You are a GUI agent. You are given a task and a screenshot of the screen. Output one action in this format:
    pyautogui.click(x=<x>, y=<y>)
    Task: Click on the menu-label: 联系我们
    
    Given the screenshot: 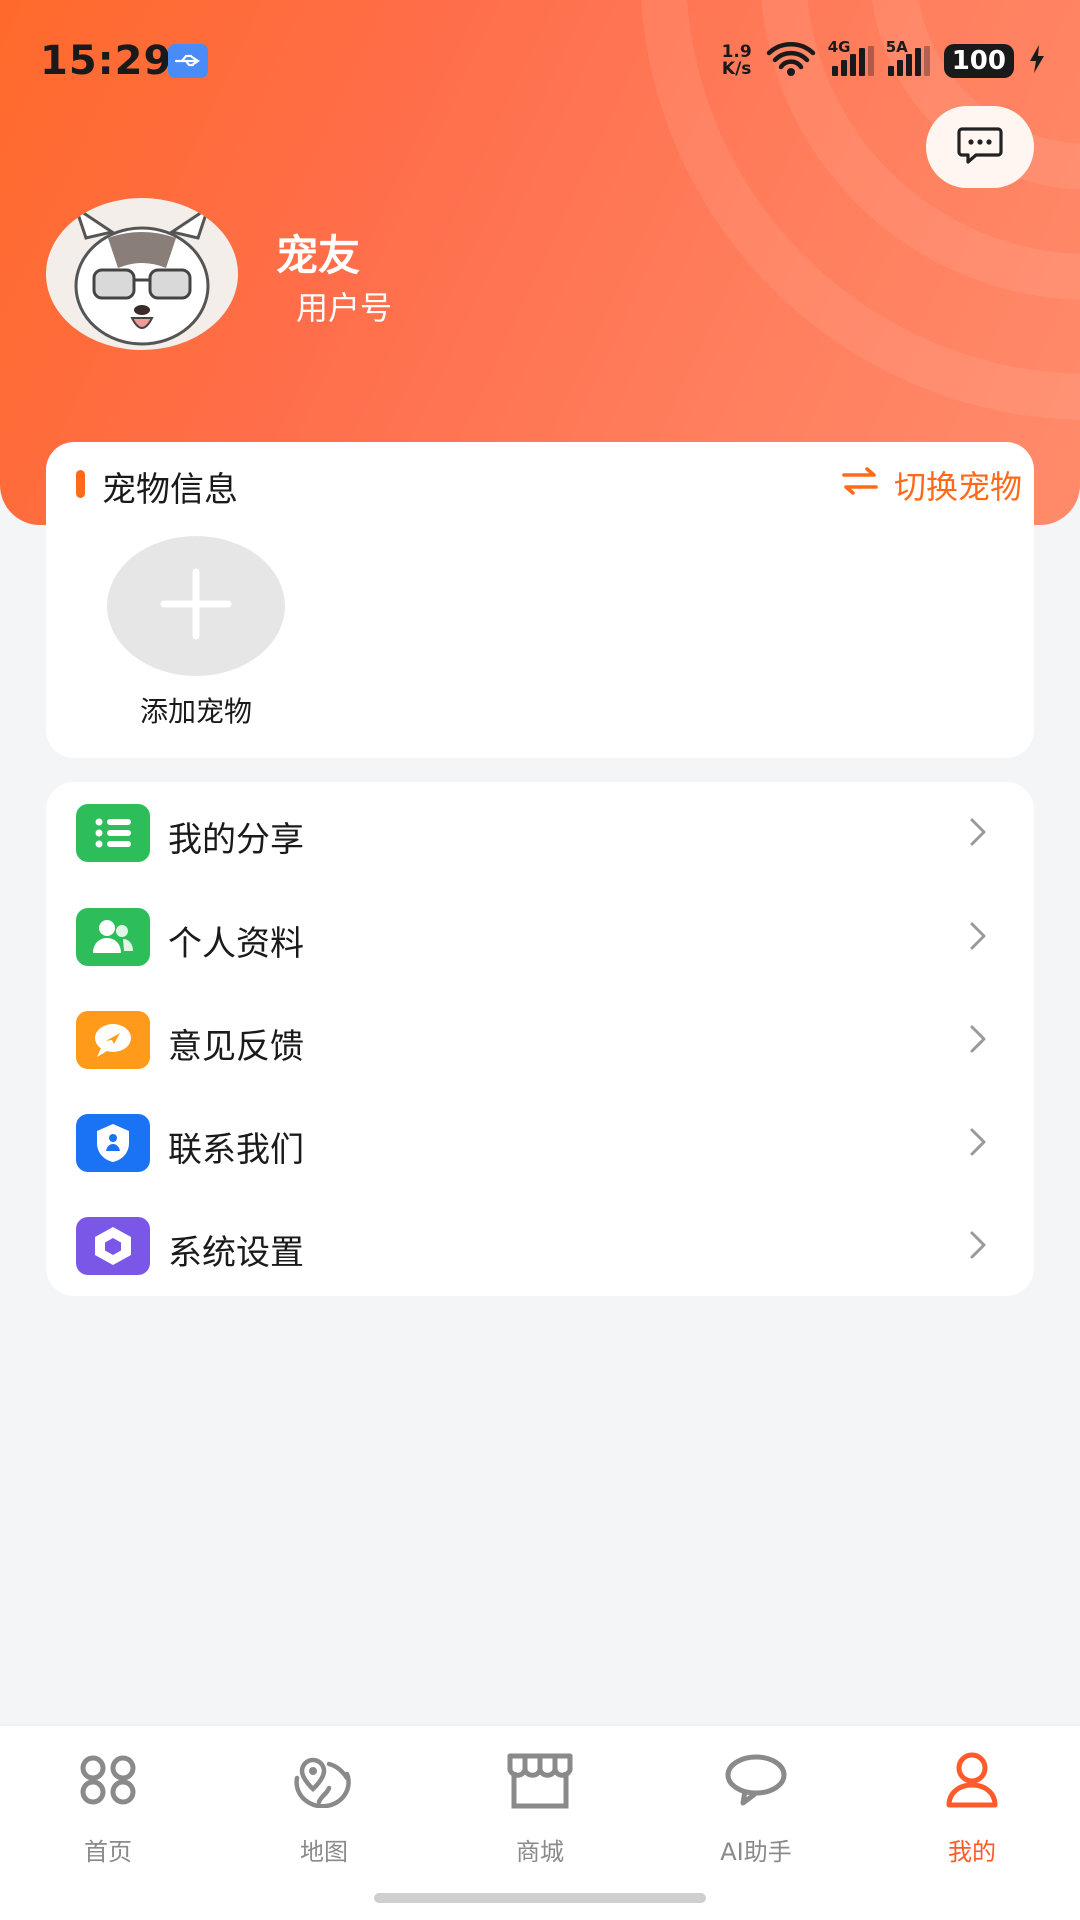 What is the action you would take?
    pyautogui.click(x=236, y=1150)
    